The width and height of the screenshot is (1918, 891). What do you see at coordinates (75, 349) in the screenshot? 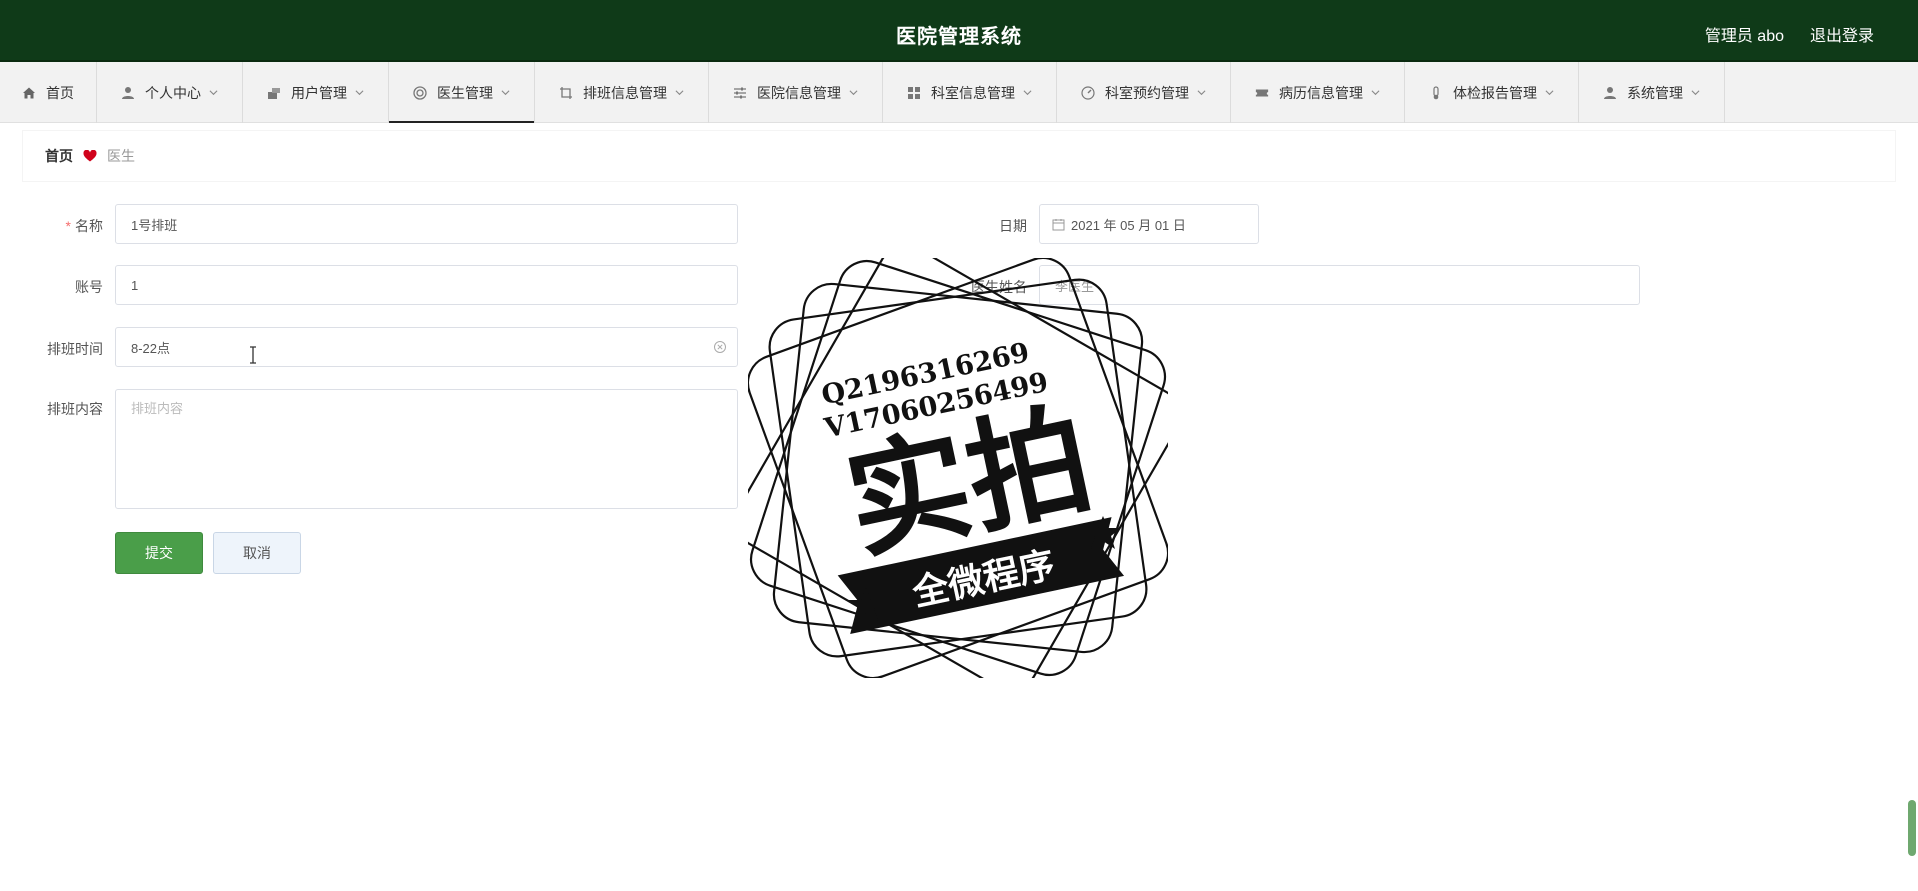
I see `schedule-time-label: 排班时间` at bounding box center [75, 349].